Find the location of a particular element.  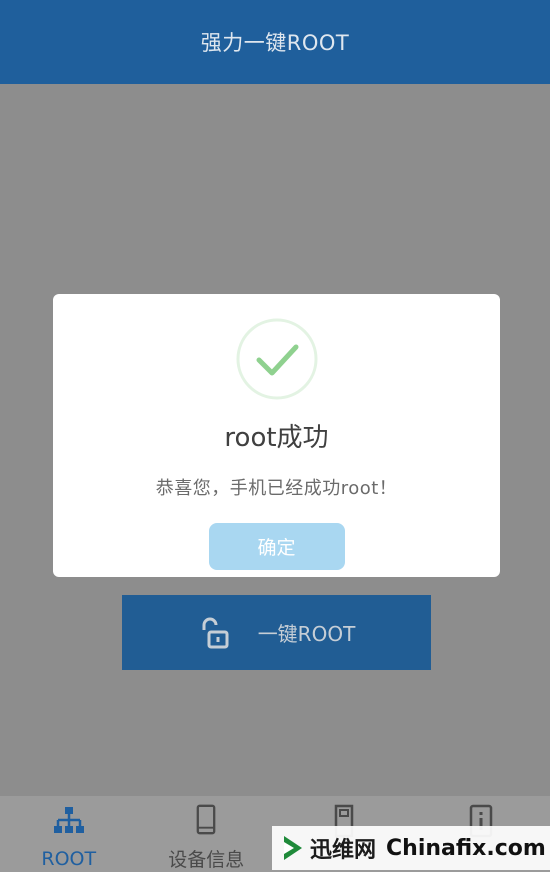

dialog-title: root成功 is located at coordinates (276, 438).